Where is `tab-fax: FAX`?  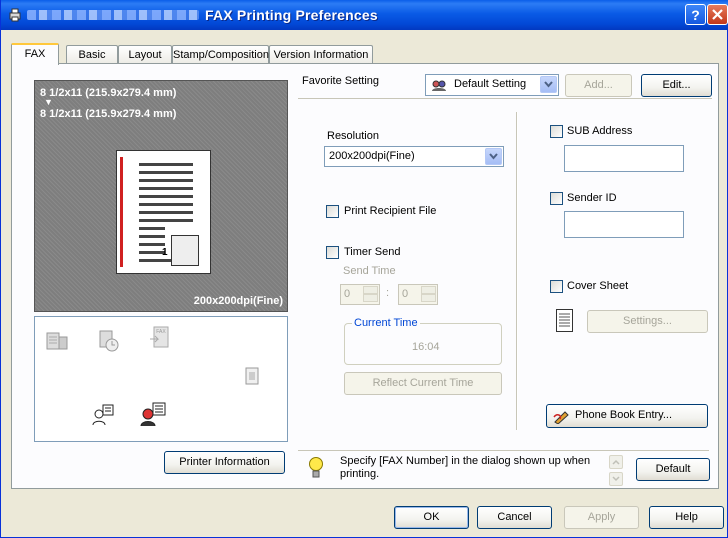
tab-fax: FAX is located at coordinates (35, 54).